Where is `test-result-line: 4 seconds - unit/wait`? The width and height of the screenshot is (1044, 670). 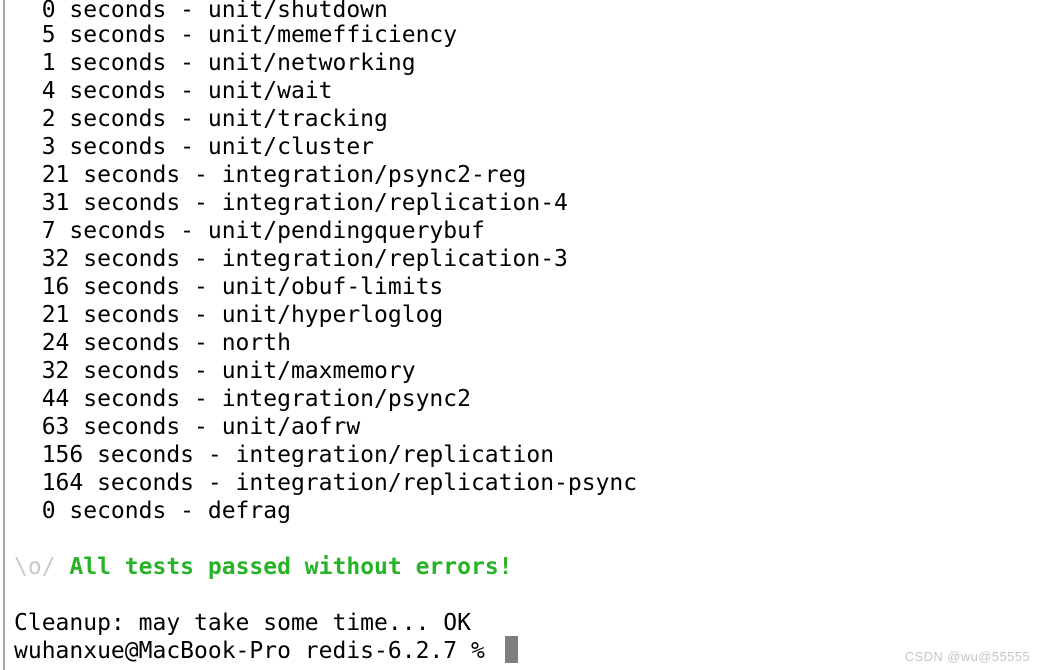 test-result-line: 4 seconds - unit/wait is located at coordinates (173, 91).